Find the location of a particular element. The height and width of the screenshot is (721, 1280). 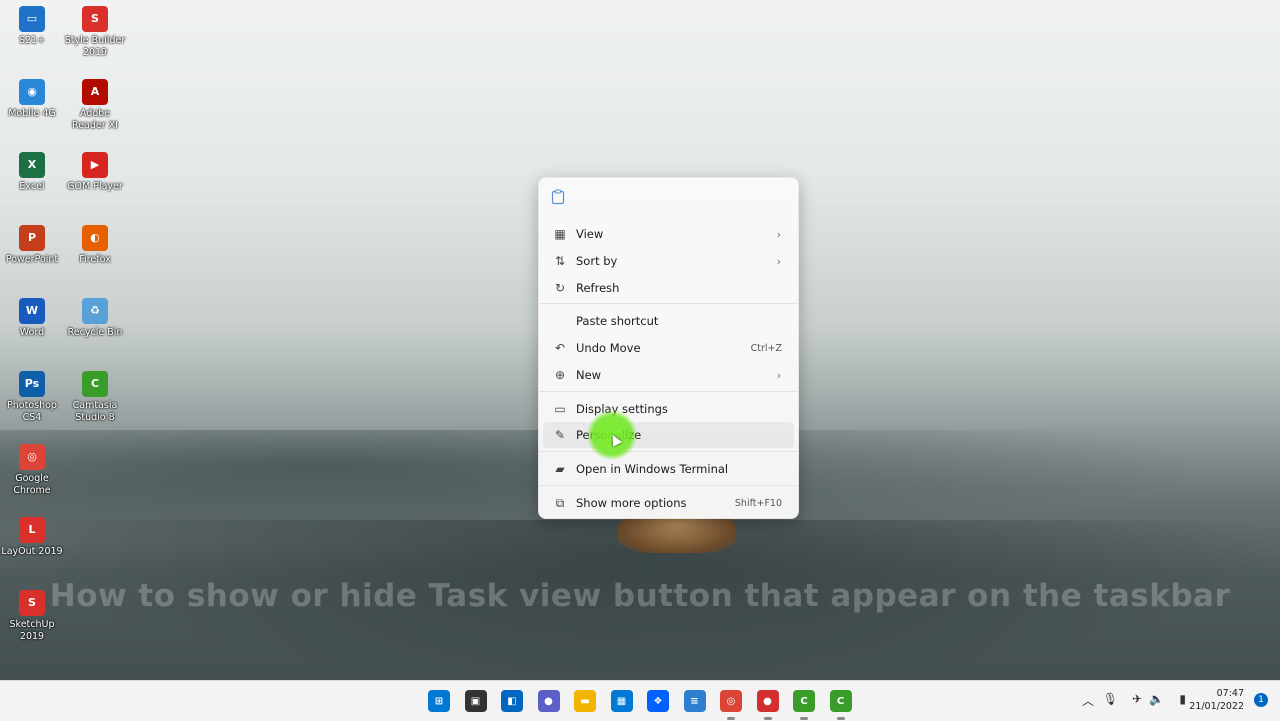

chevron-up-icon: ︿ is located at coordinates (1088, 700).